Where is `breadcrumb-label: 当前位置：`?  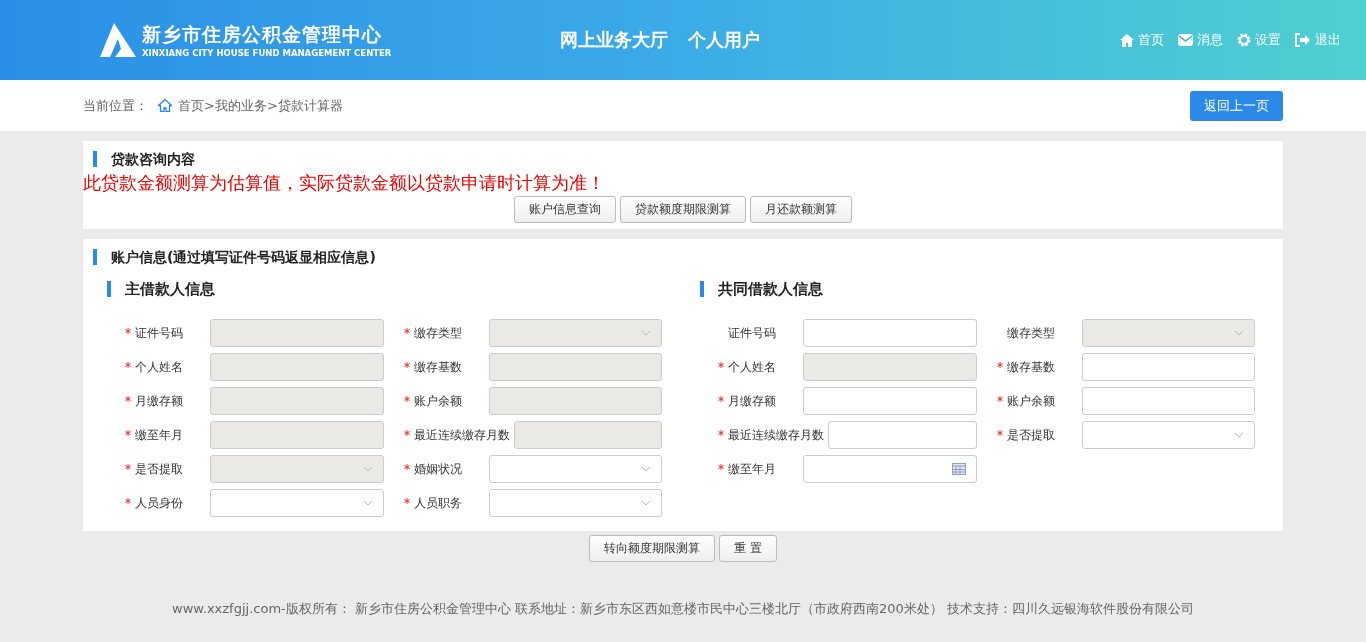
breadcrumb-label: 当前位置： is located at coordinates (115, 105).